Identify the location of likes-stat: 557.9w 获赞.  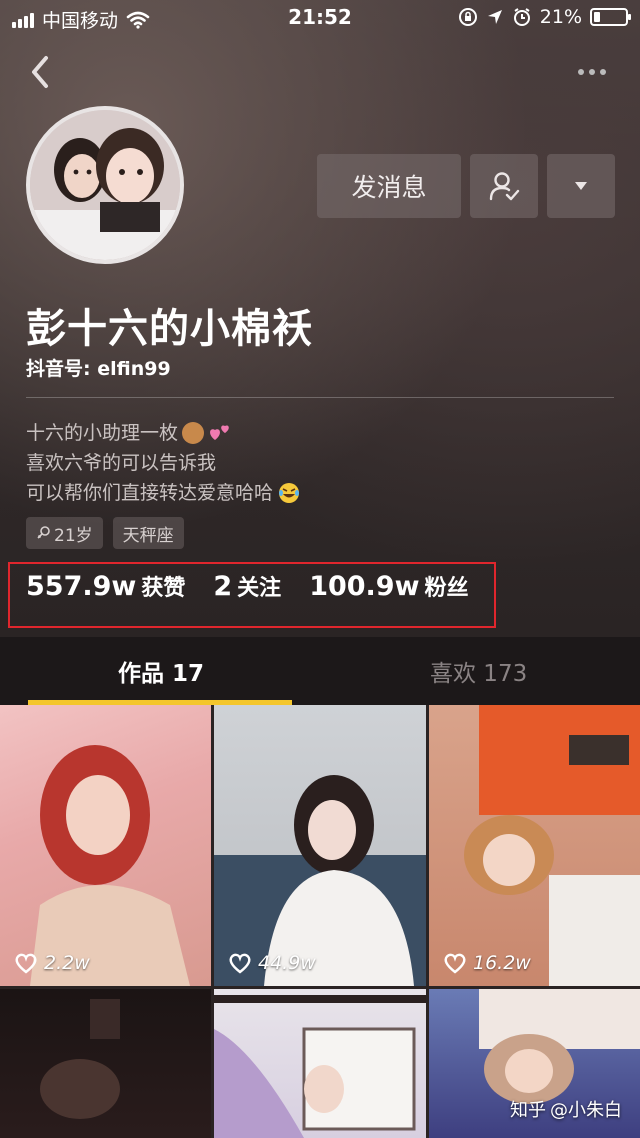
(105, 586).